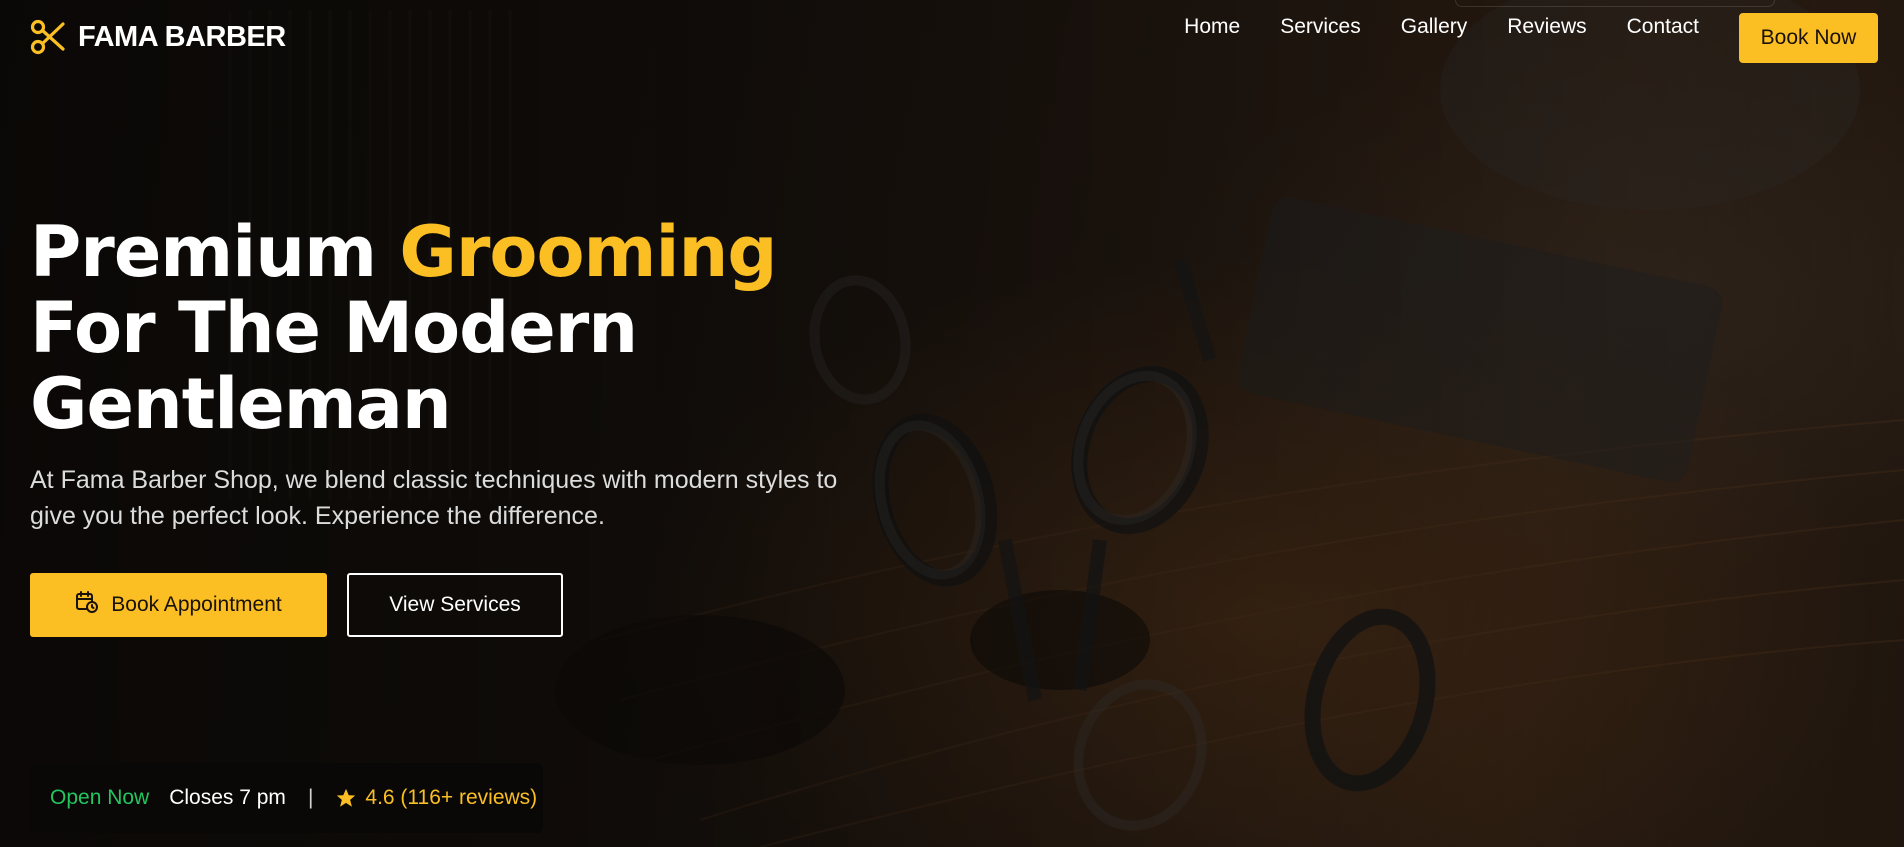  Describe the element at coordinates (1434, 27) in the screenshot. I see `nav-link-gallery: Gallery` at that location.